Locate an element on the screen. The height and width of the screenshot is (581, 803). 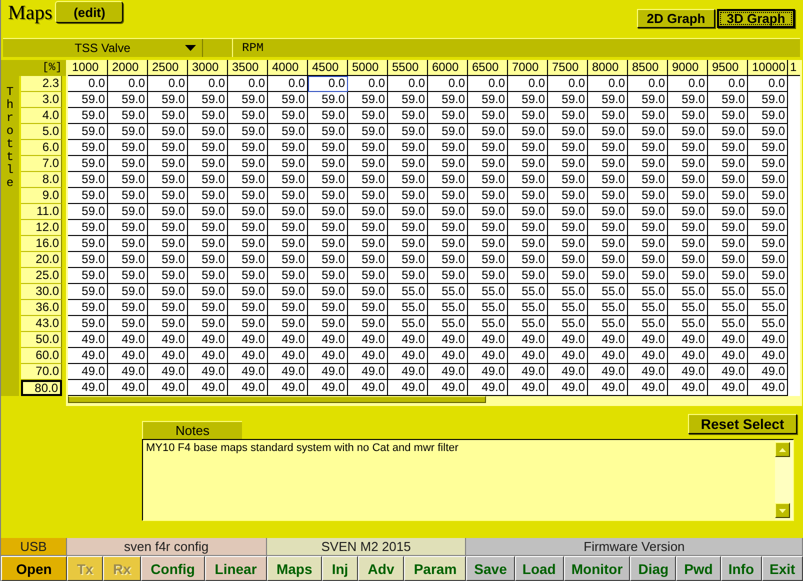
row-header: 70.0 is located at coordinates (41, 372).